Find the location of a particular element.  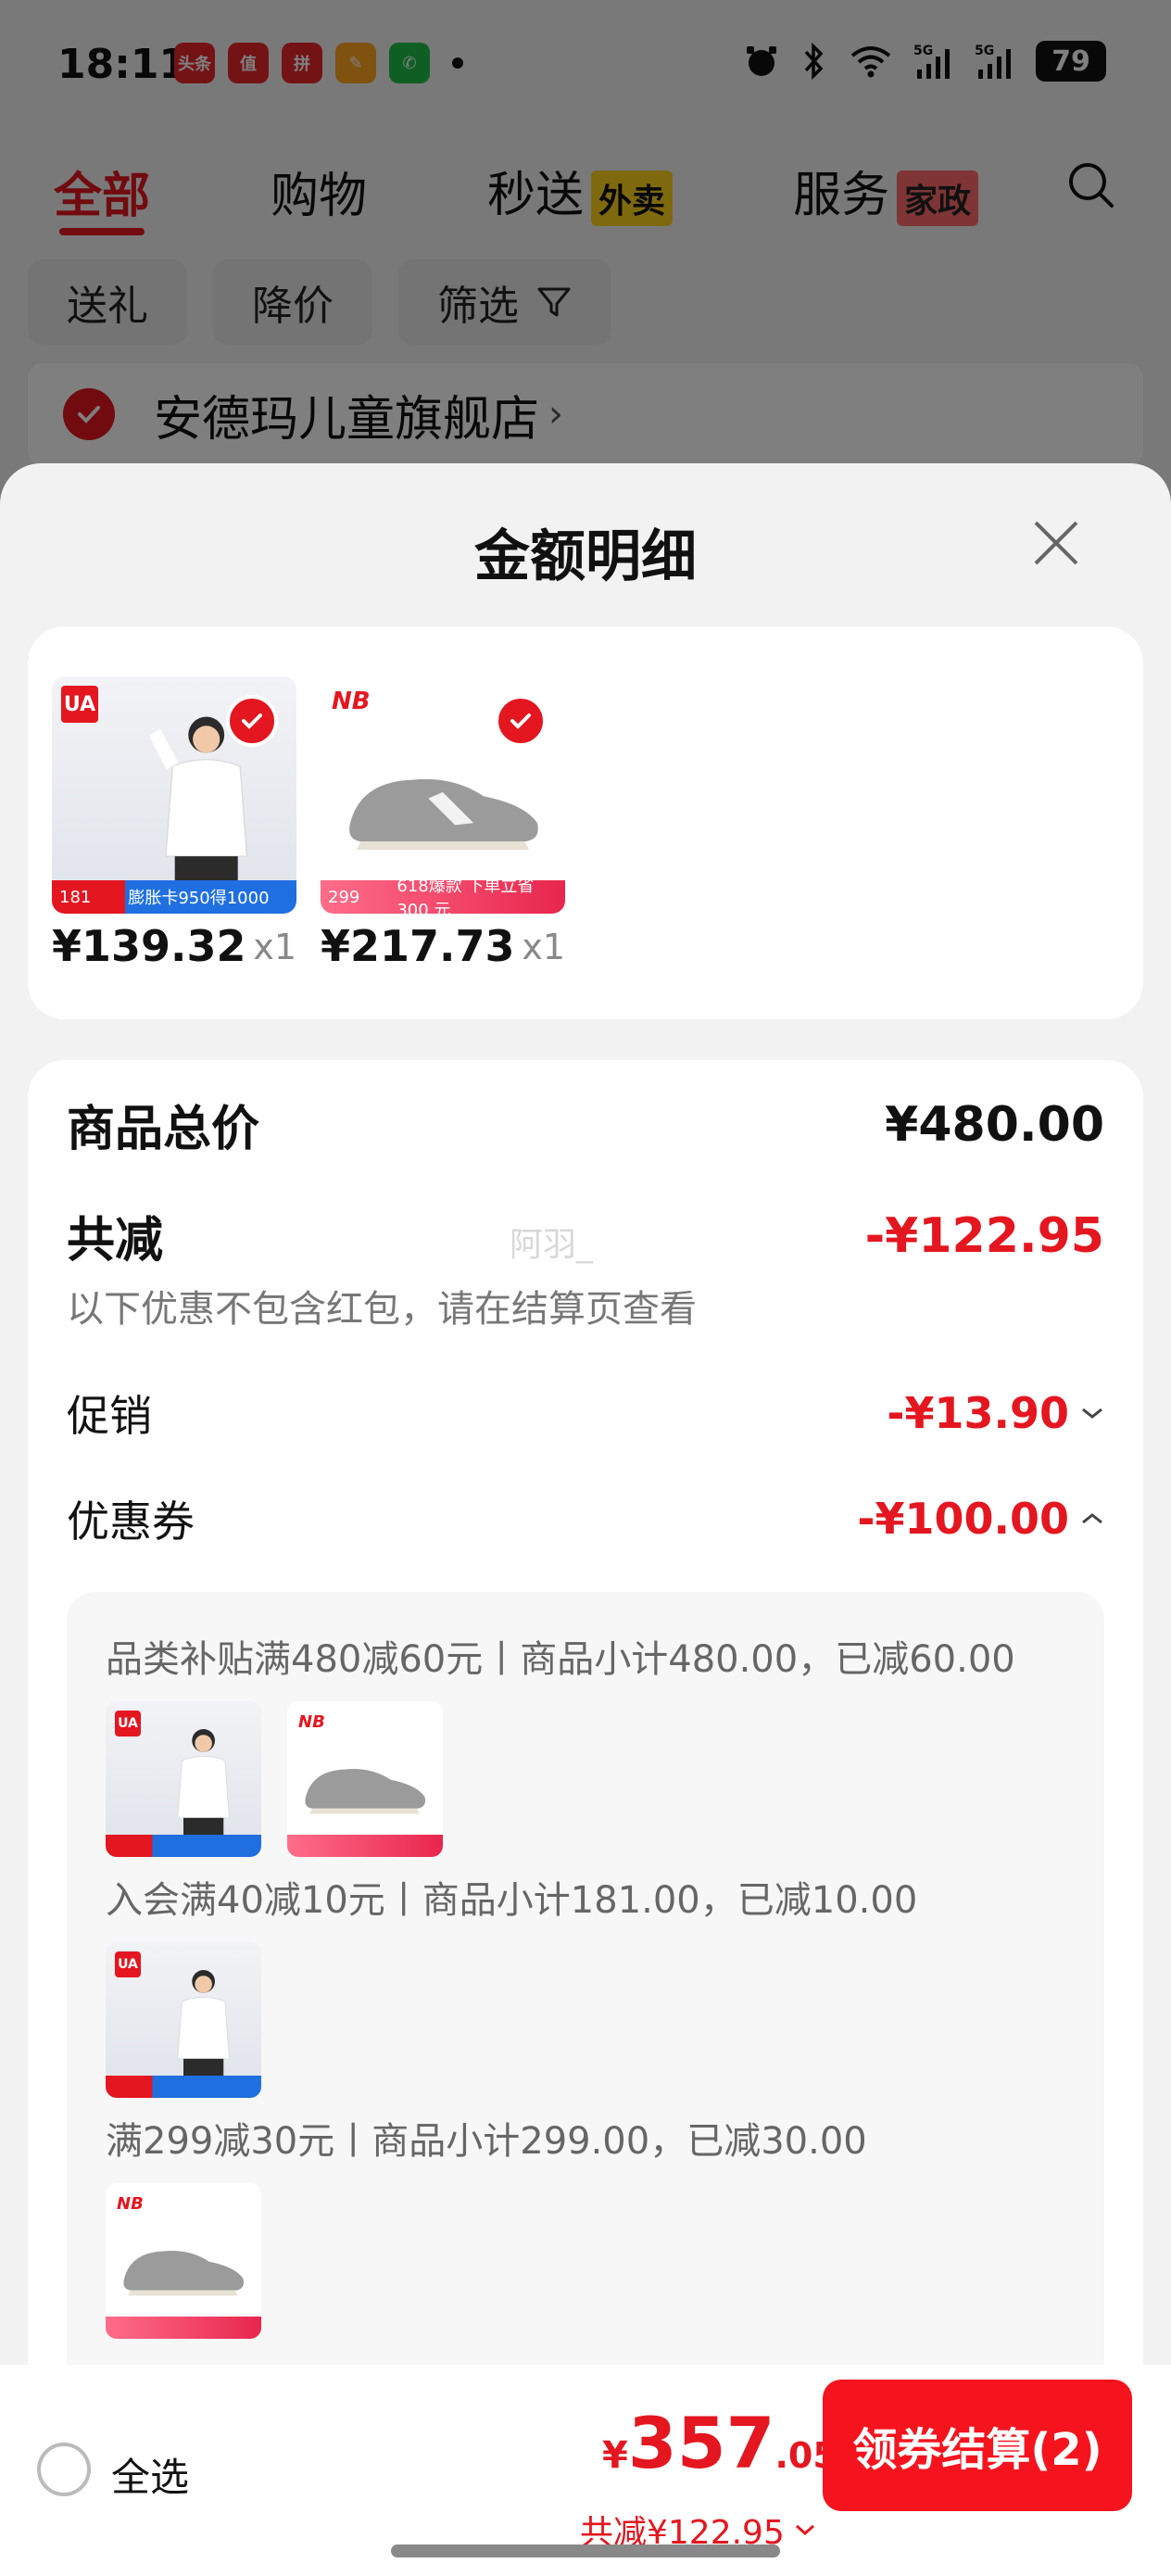

product-price: ¥217.73 is located at coordinates (418, 946).